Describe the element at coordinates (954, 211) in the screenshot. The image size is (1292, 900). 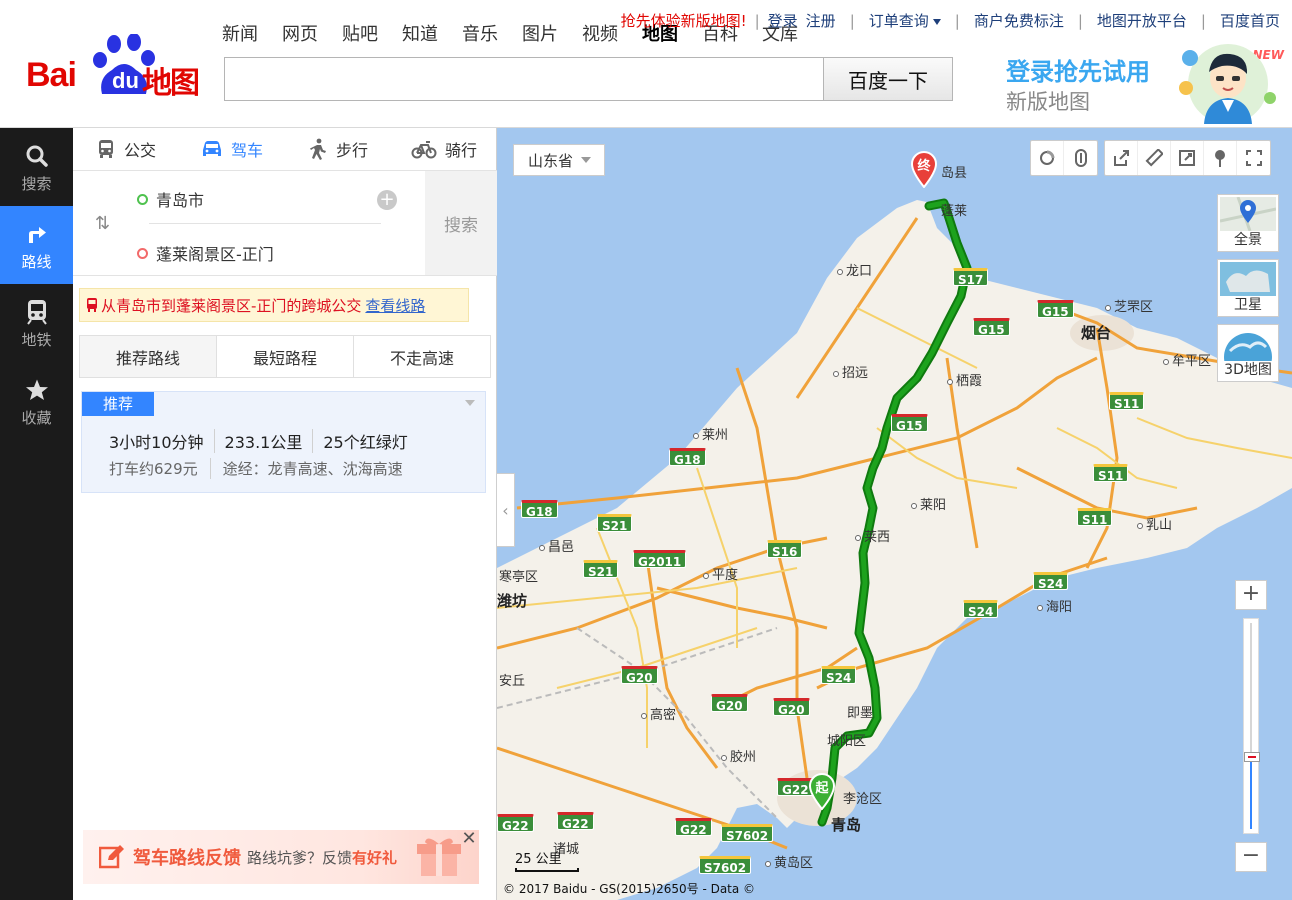
I see `map-label: 蓬莱` at that location.